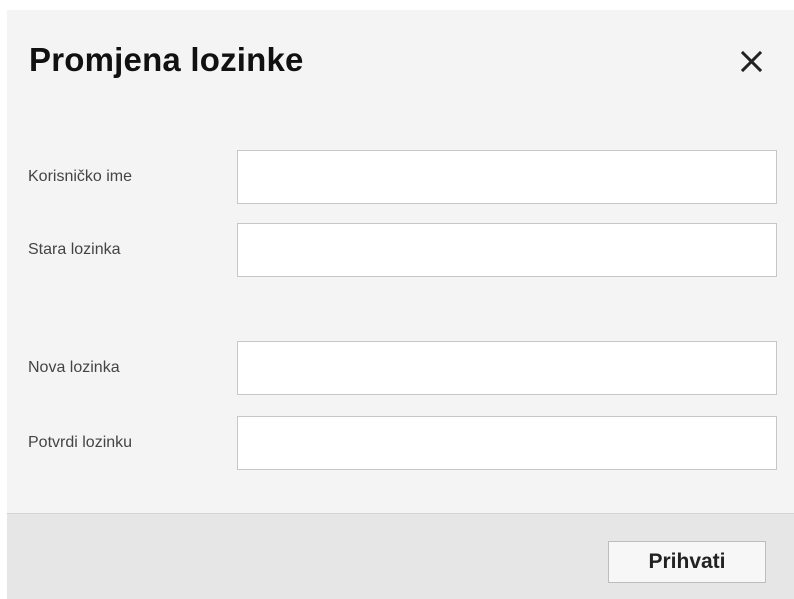  What do you see at coordinates (80, 442) in the screenshot?
I see `confirm-password-label: Potvrdi lozinku` at bounding box center [80, 442].